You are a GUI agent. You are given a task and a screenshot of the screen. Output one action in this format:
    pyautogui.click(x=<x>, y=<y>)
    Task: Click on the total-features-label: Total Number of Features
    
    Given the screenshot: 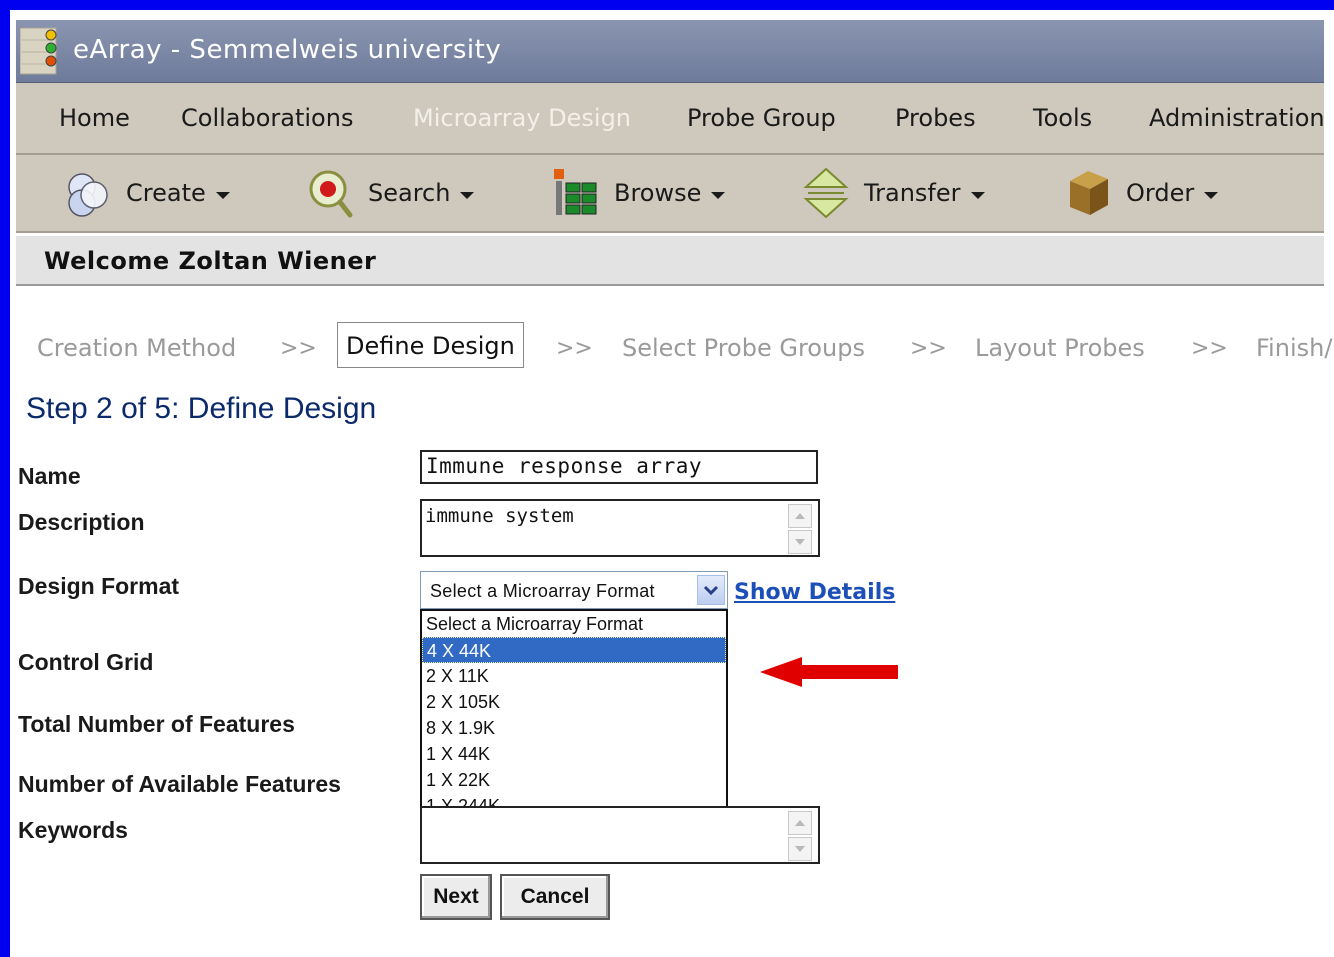 What is the action you would take?
    pyautogui.click(x=156, y=724)
    